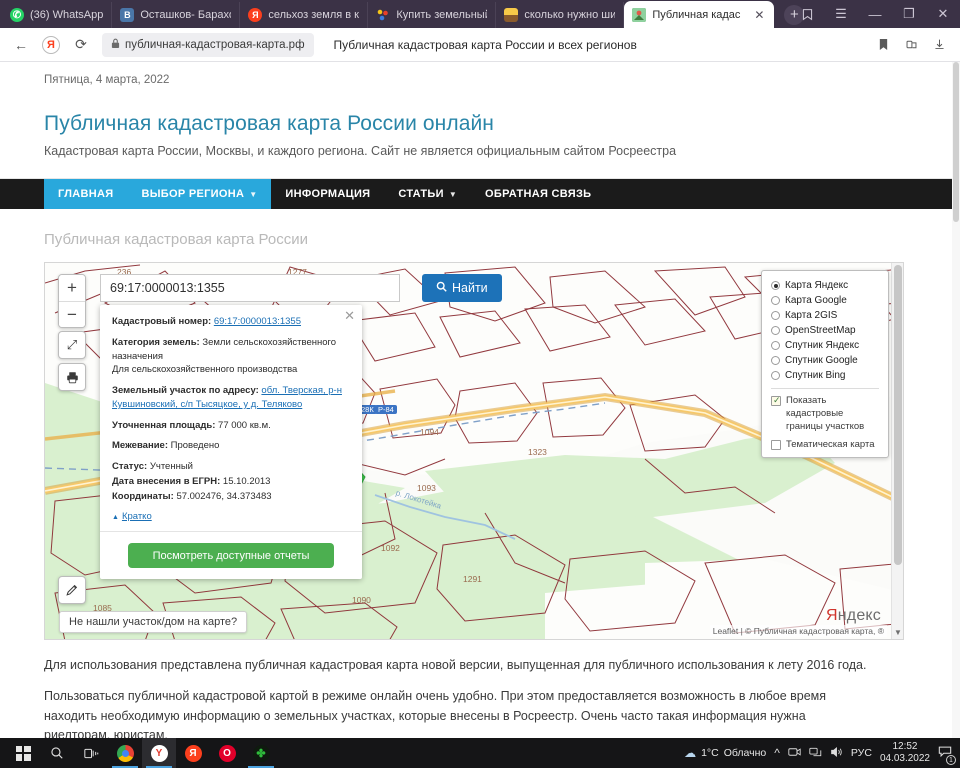 This screenshot has height=768, width=960. Describe the element at coordinates (696, 14) in the screenshot. I see `tab-title: Публичная кадас` at that location.